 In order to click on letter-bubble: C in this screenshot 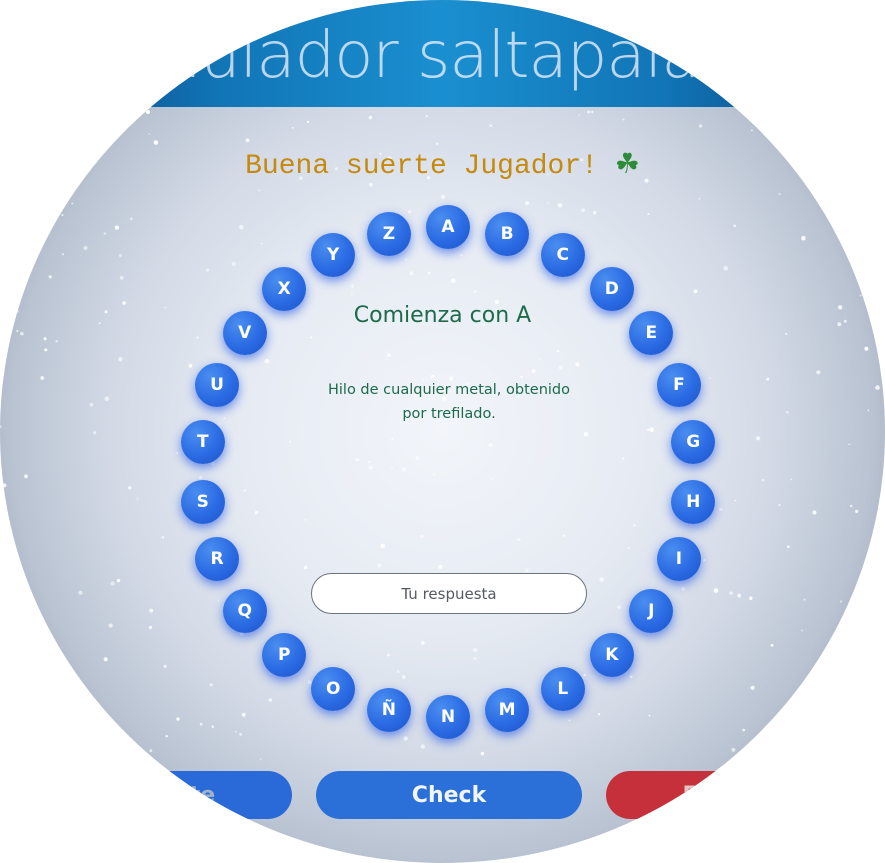, I will do `click(562, 255)`.